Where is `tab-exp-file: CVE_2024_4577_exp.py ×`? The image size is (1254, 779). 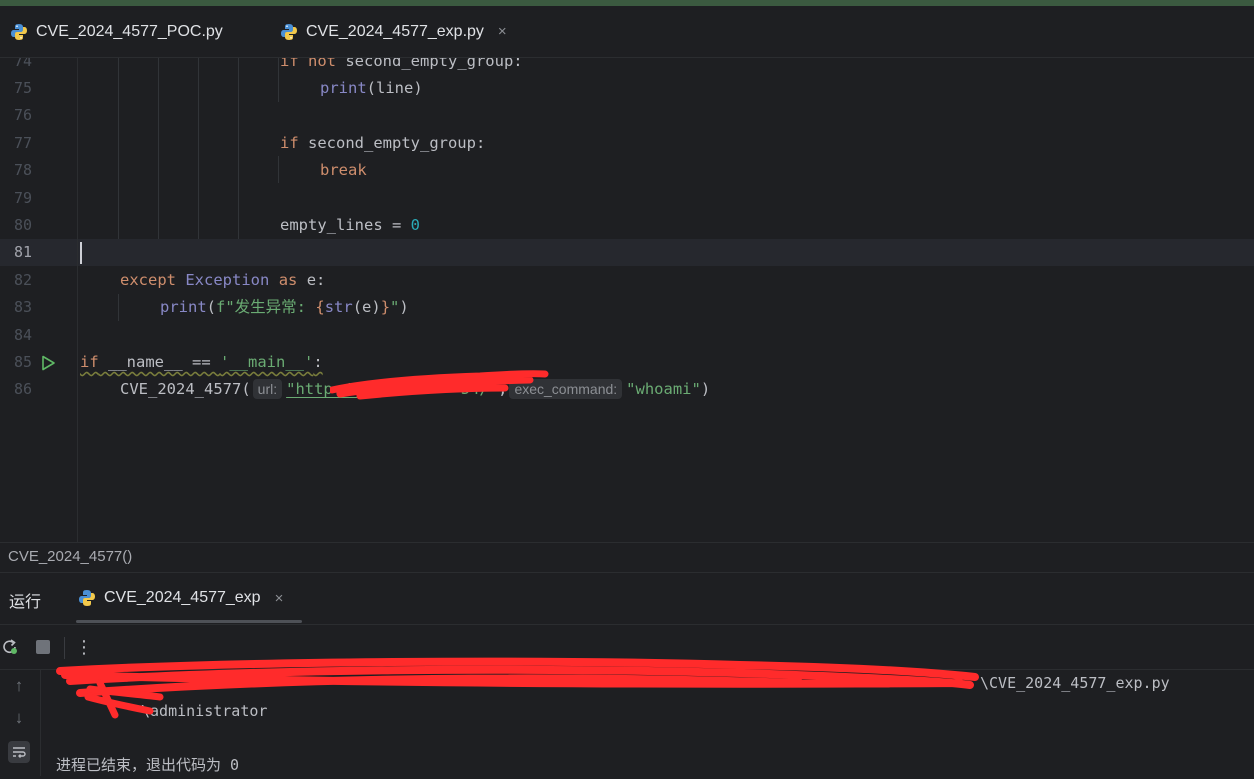 tab-exp-file: CVE_2024_4577_exp.py × is located at coordinates (393, 31).